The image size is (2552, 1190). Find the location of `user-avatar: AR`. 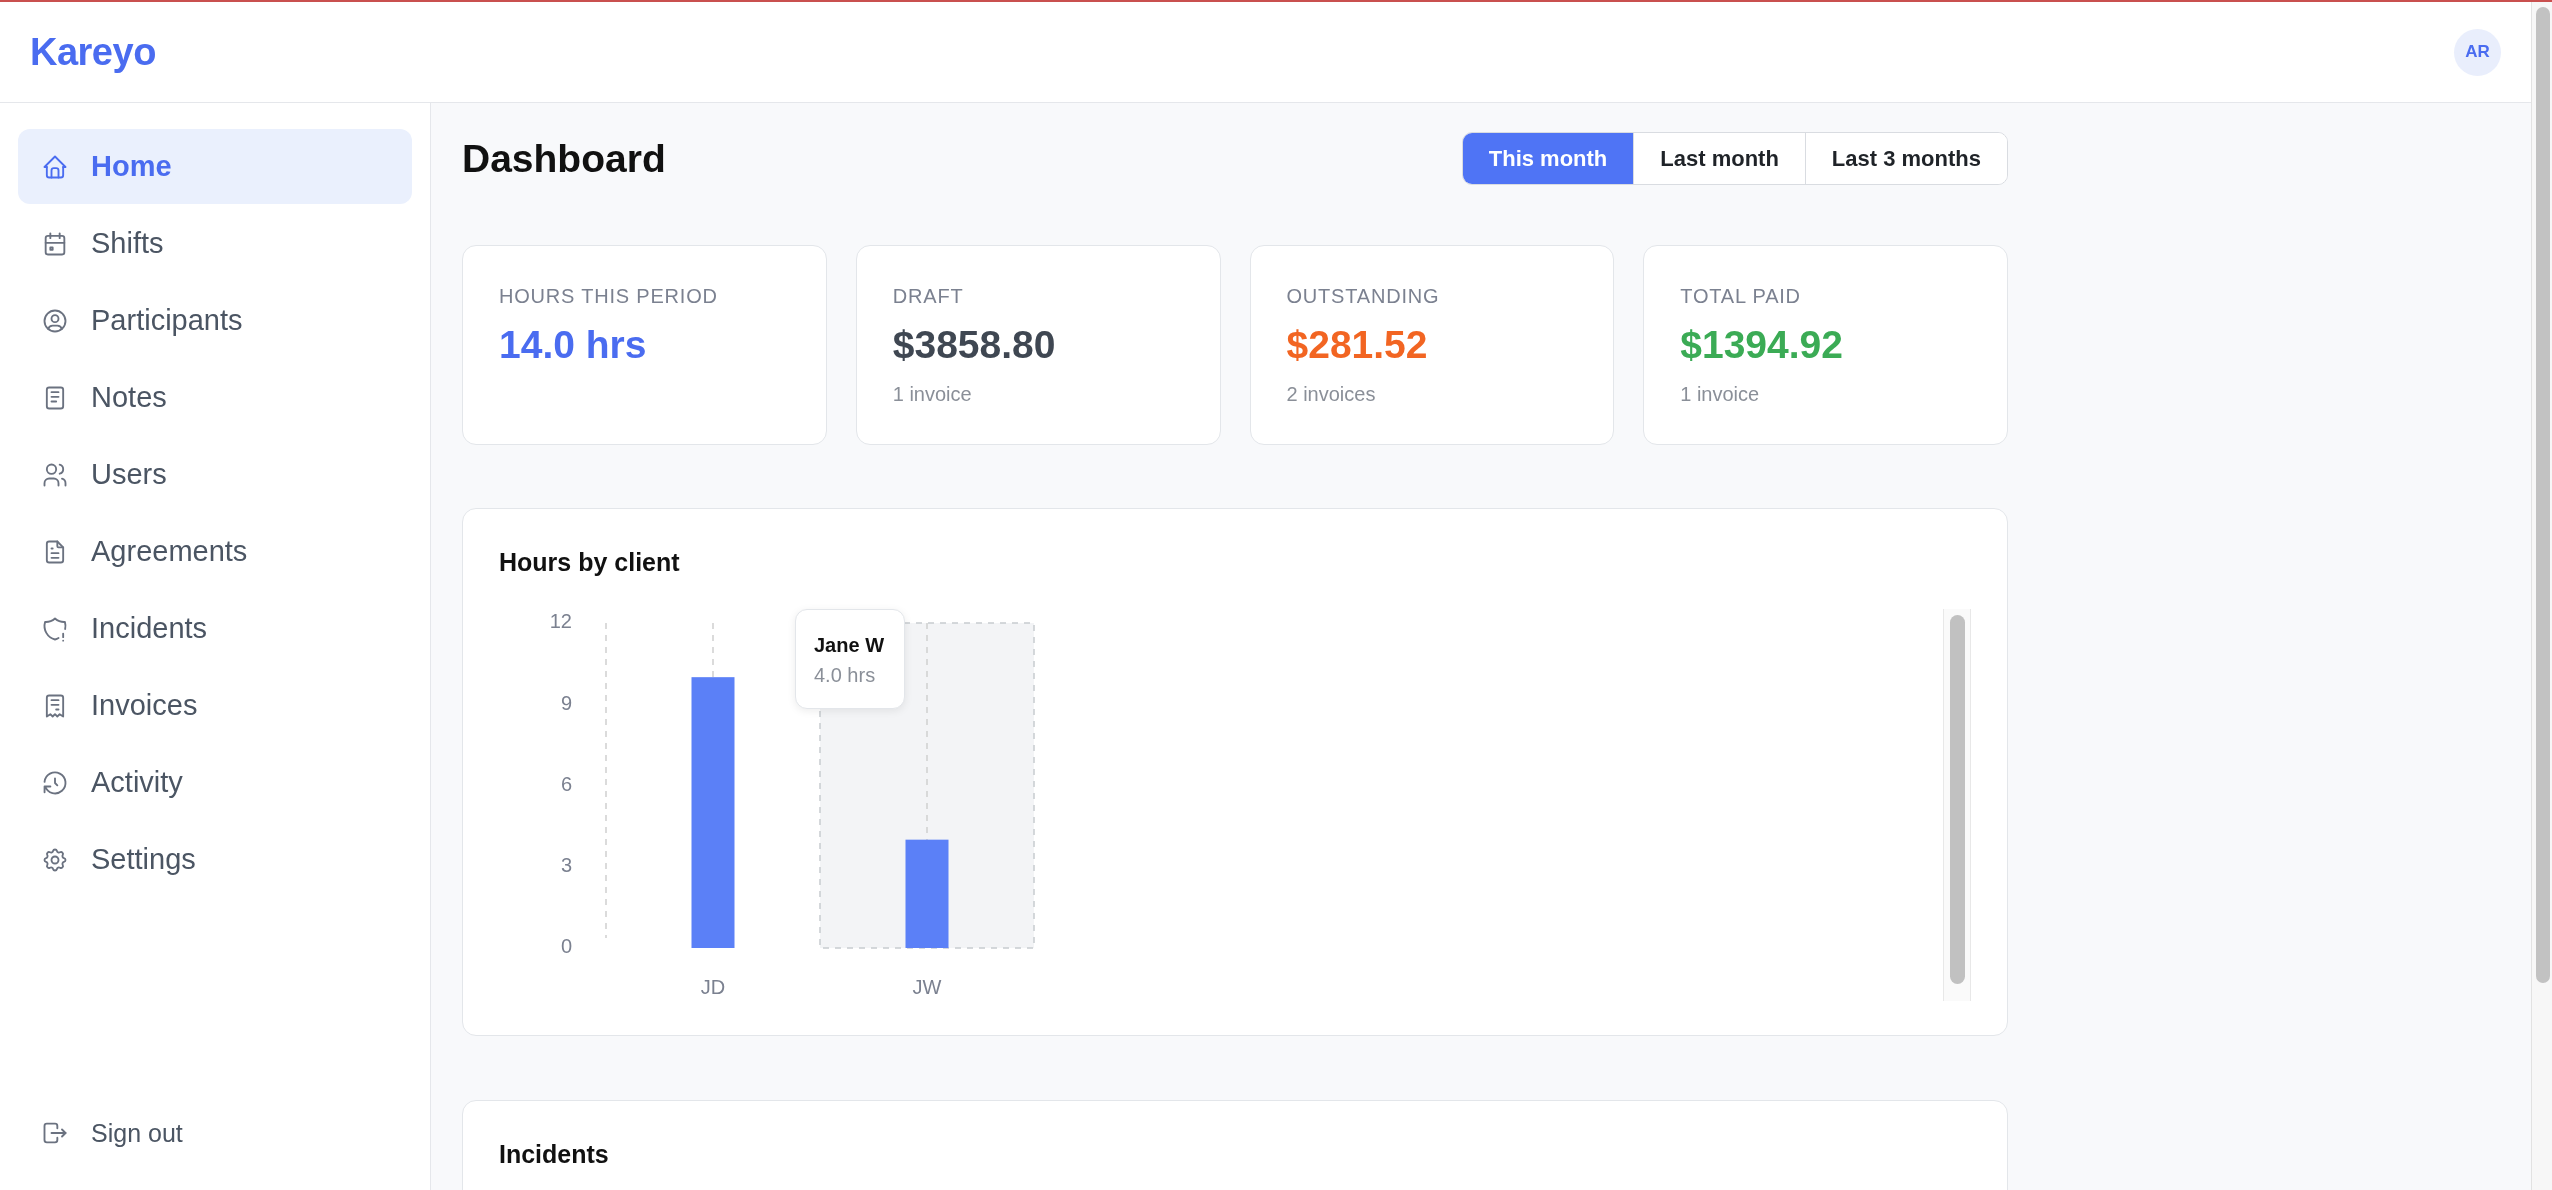

user-avatar: AR is located at coordinates (2477, 52).